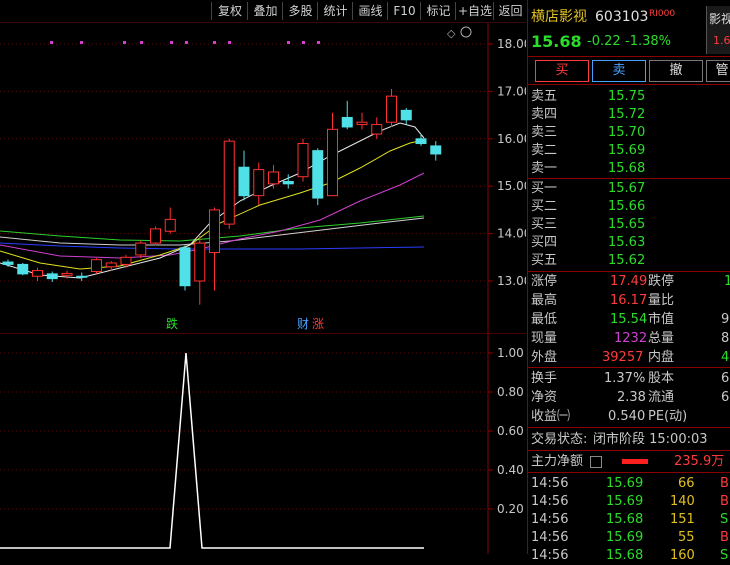 This screenshot has height=565, width=730. What do you see at coordinates (451, 33) in the screenshot?
I see `diamond-icon: ◇` at bounding box center [451, 33].